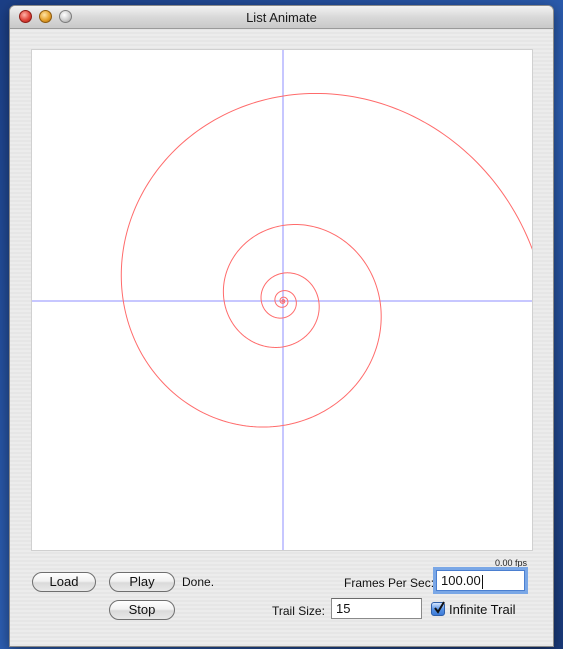  I want to click on infinite-trail-checkbox, so click(438, 608).